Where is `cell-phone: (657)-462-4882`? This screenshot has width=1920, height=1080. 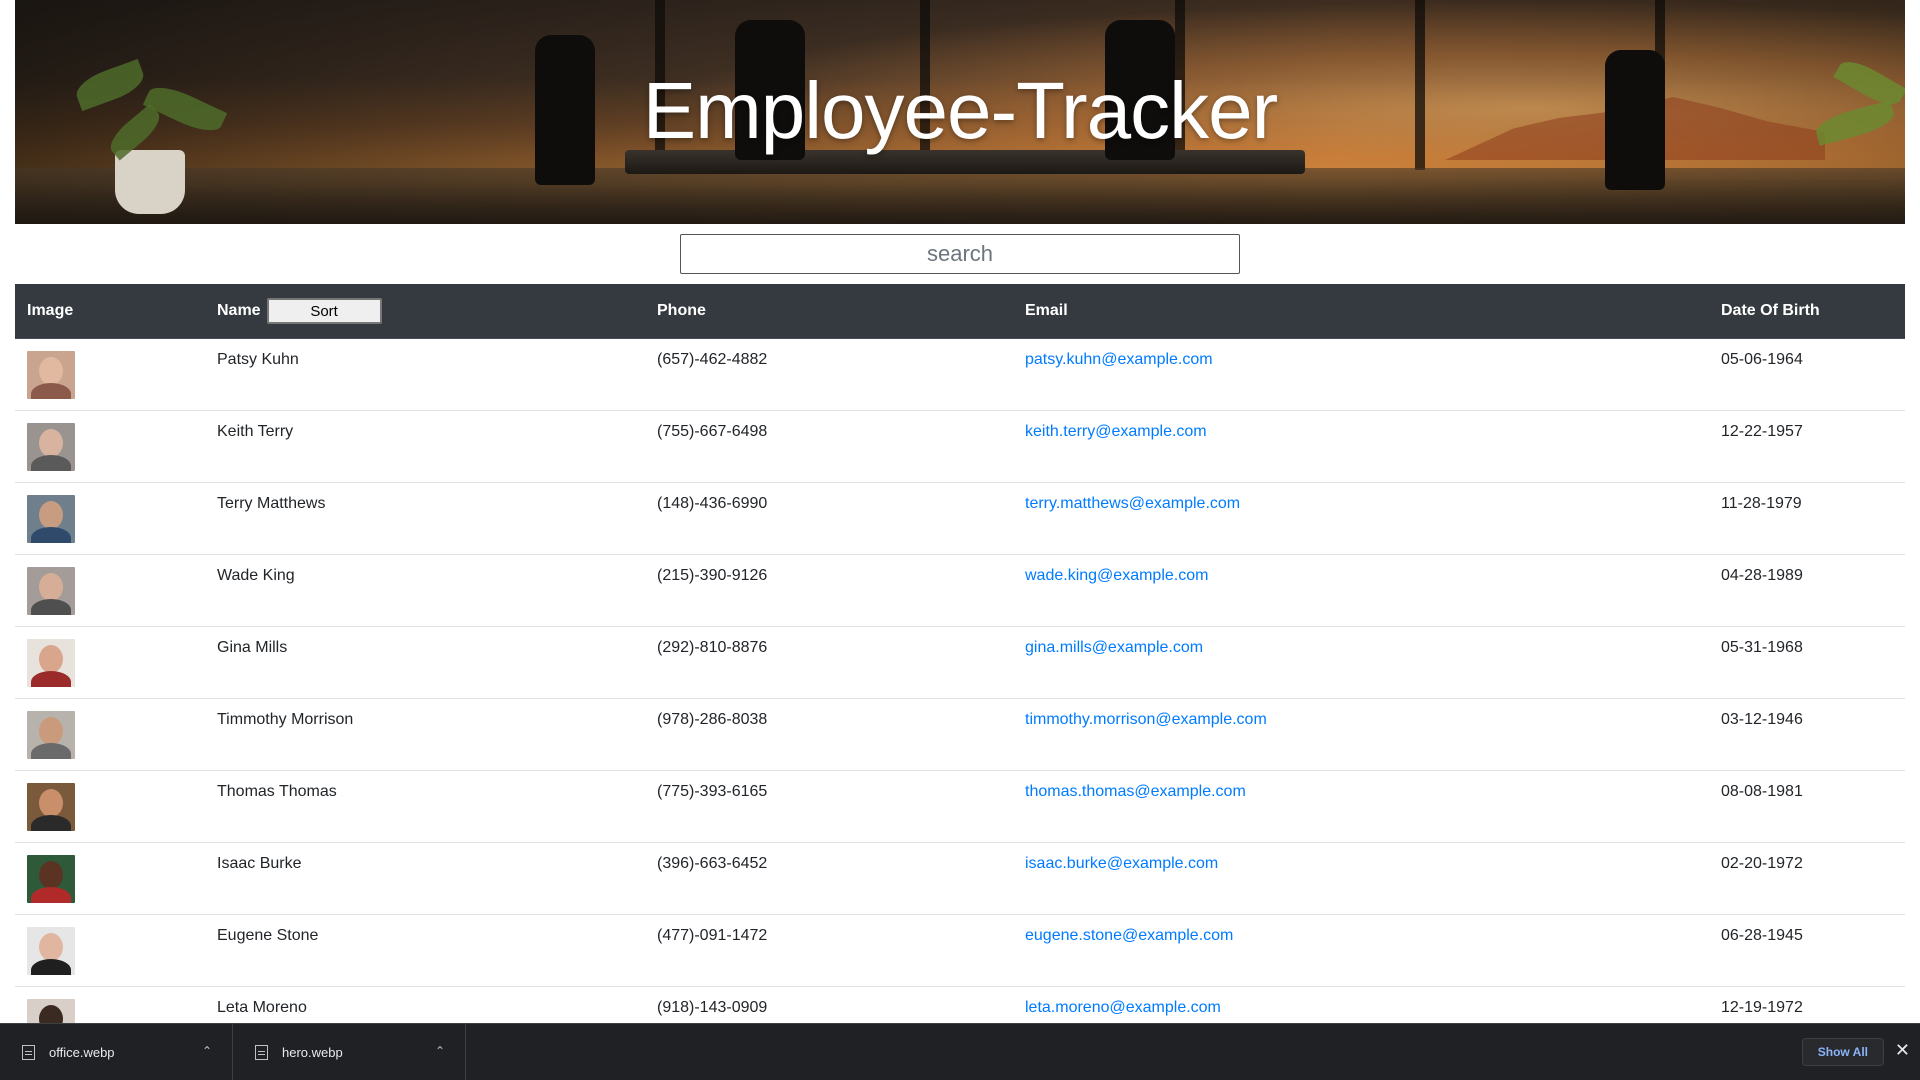 cell-phone: (657)-462-4882 is located at coordinates (829, 374).